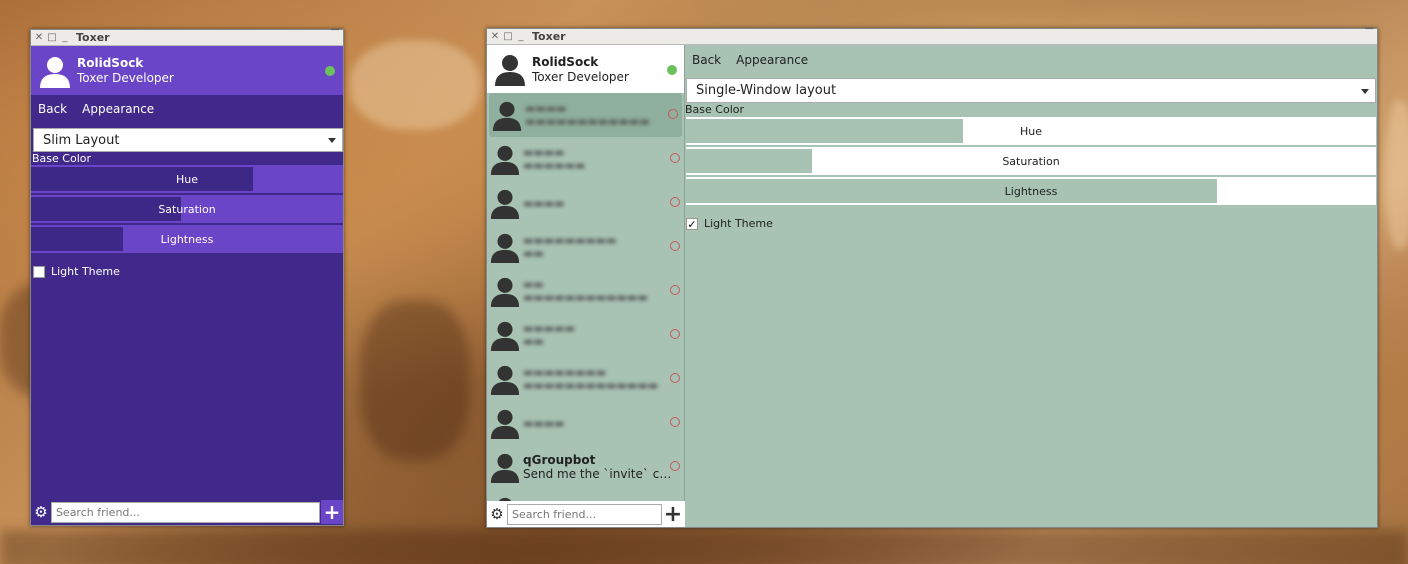 The height and width of the screenshot is (564, 1408). I want to click on light-theme-checkbox, so click(39, 271).